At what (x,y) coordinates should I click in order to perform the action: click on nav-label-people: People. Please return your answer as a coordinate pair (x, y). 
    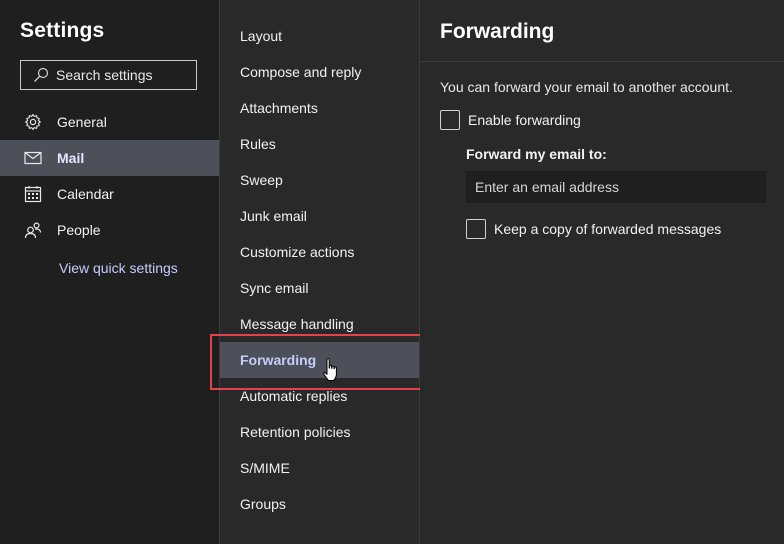
    Looking at the image, I should click on (79, 230).